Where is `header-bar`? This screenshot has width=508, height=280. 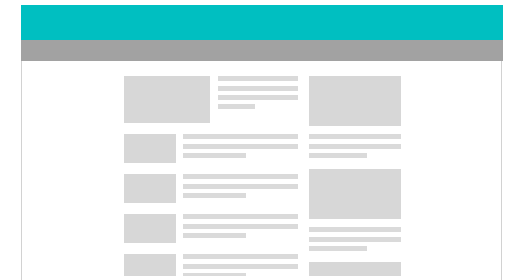
header-bar is located at coordinates (262, 22).